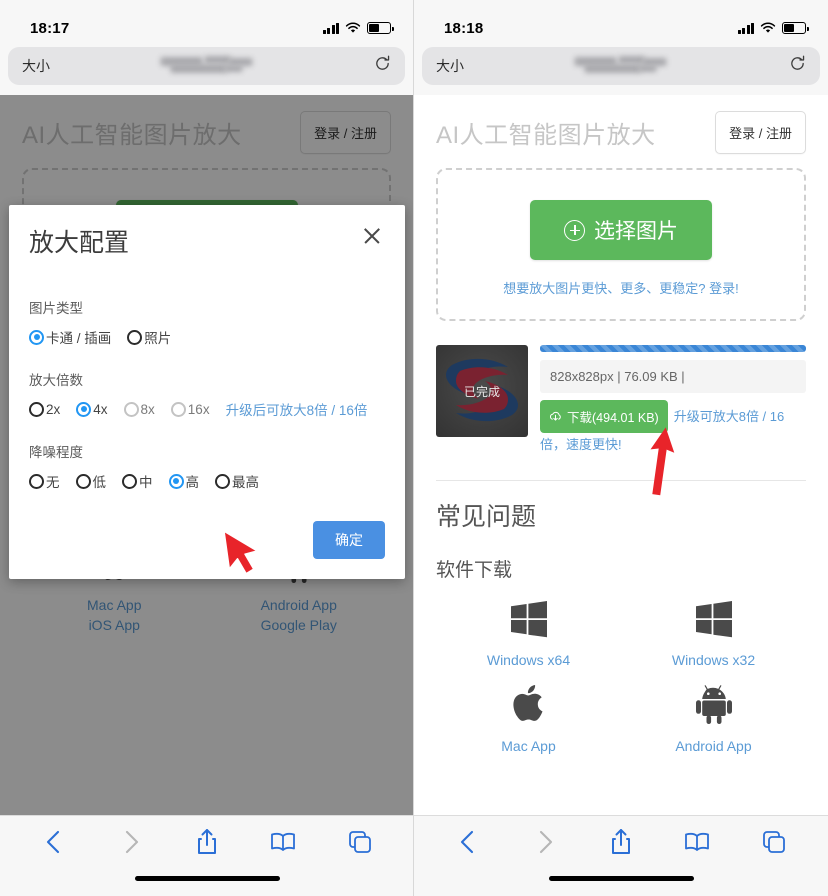  Describe the element at coordinates (137, 481) in the screenshot. I see `radio-option-medium: 中` at that location.